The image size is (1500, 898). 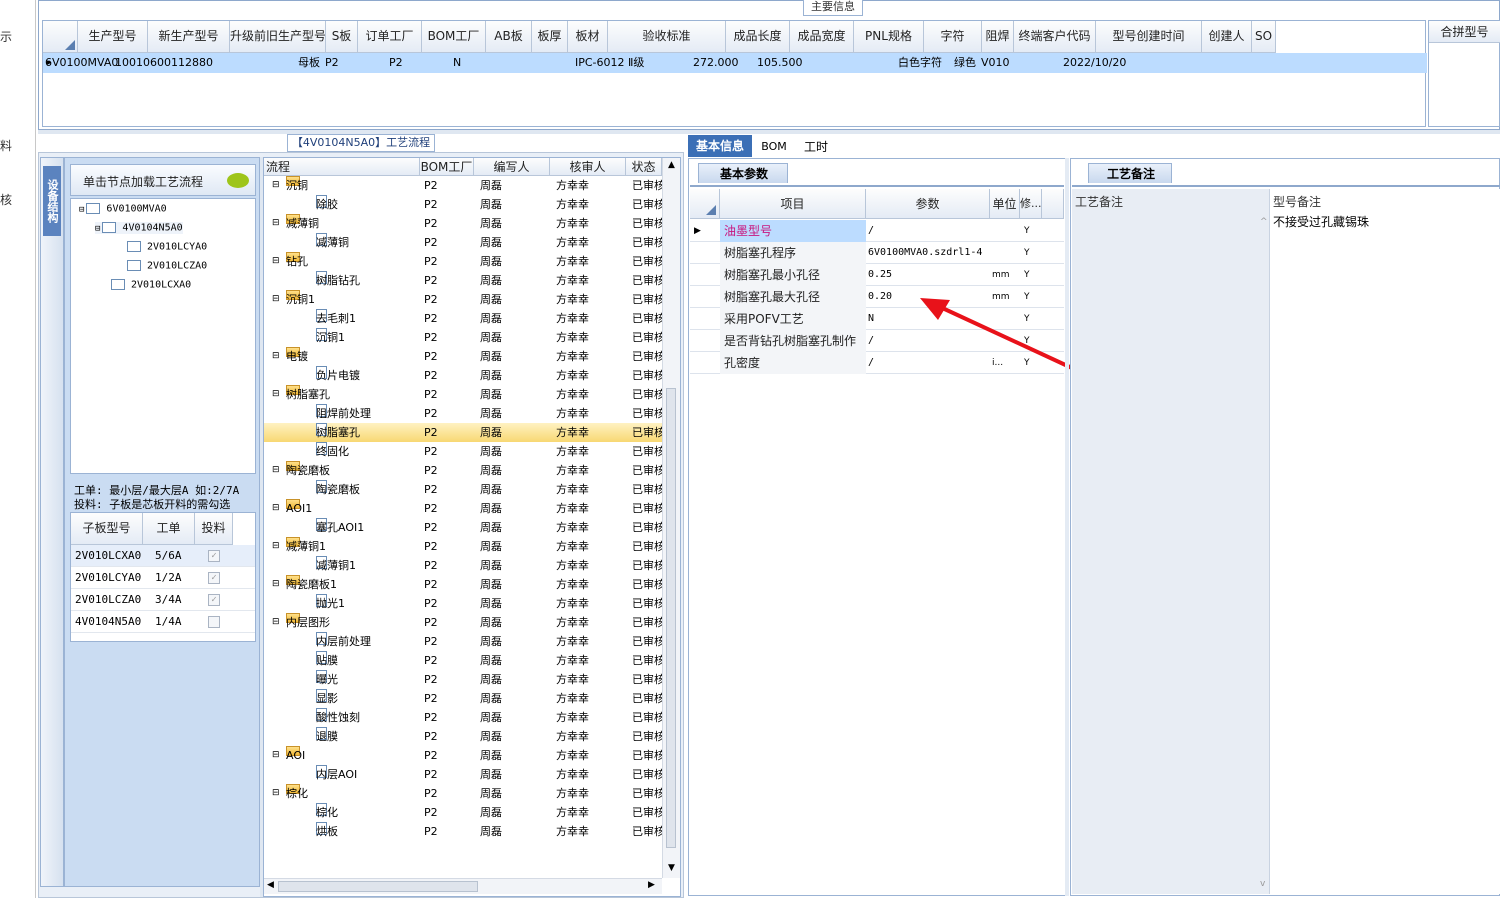 What do you see at coordinates (309, 63) in the screenshot?
I see `main-cell: 母板` at bounding box center [309, 63].